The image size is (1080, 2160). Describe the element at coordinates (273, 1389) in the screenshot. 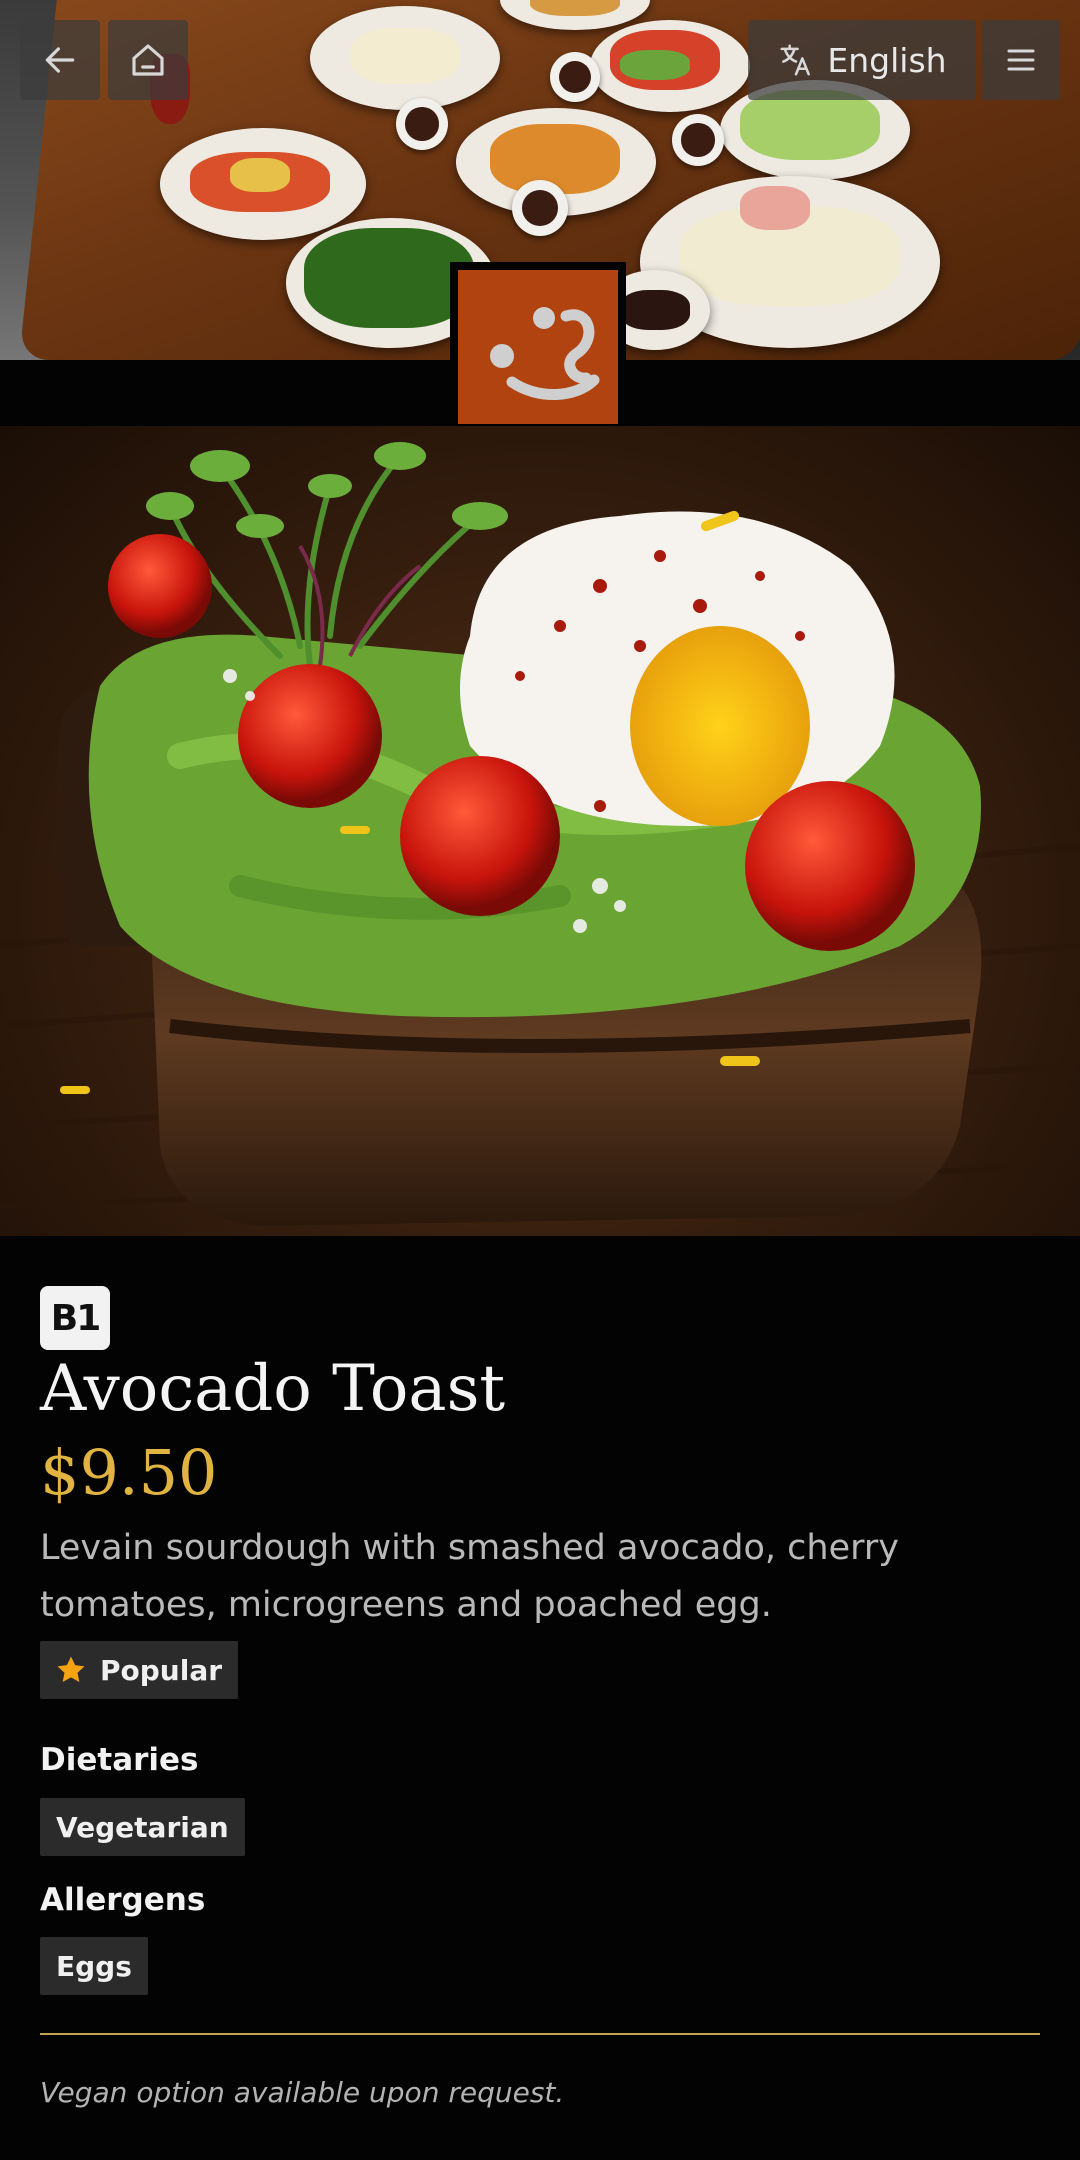

I see `item-title: Avocado Toast` at that location.